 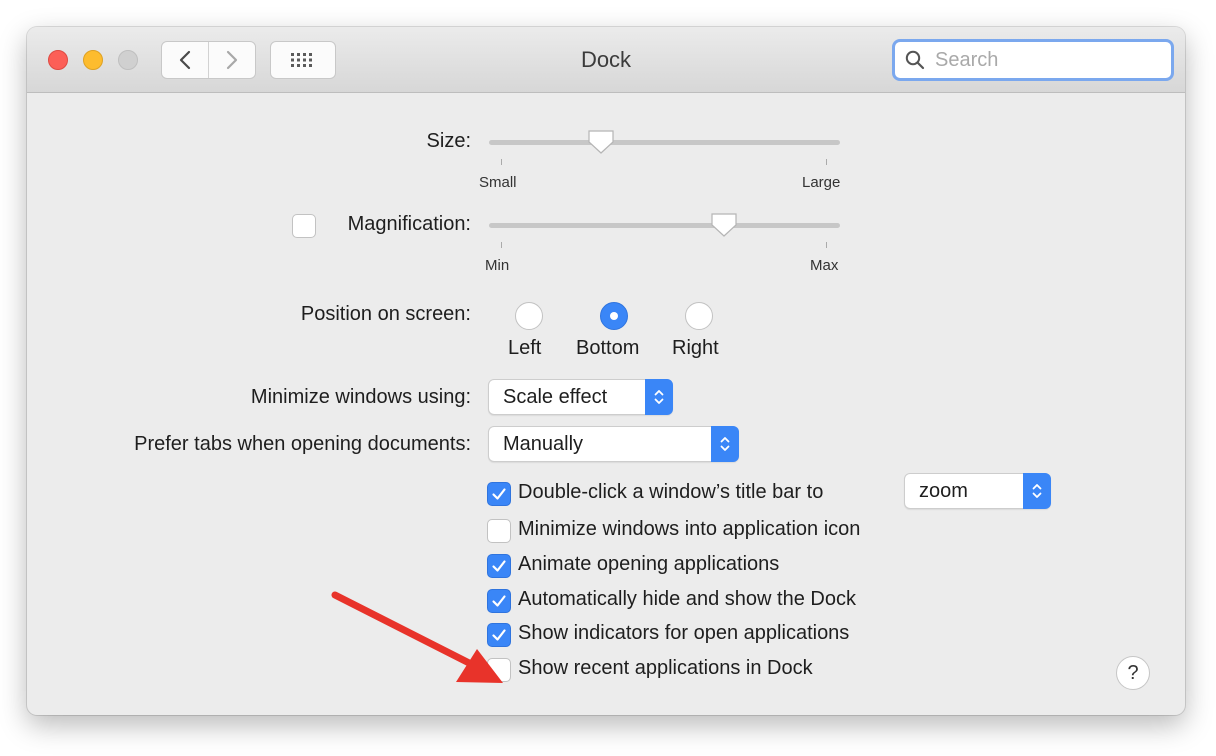 I want to click on chevron-right-icon, so click(x=232, y=60).